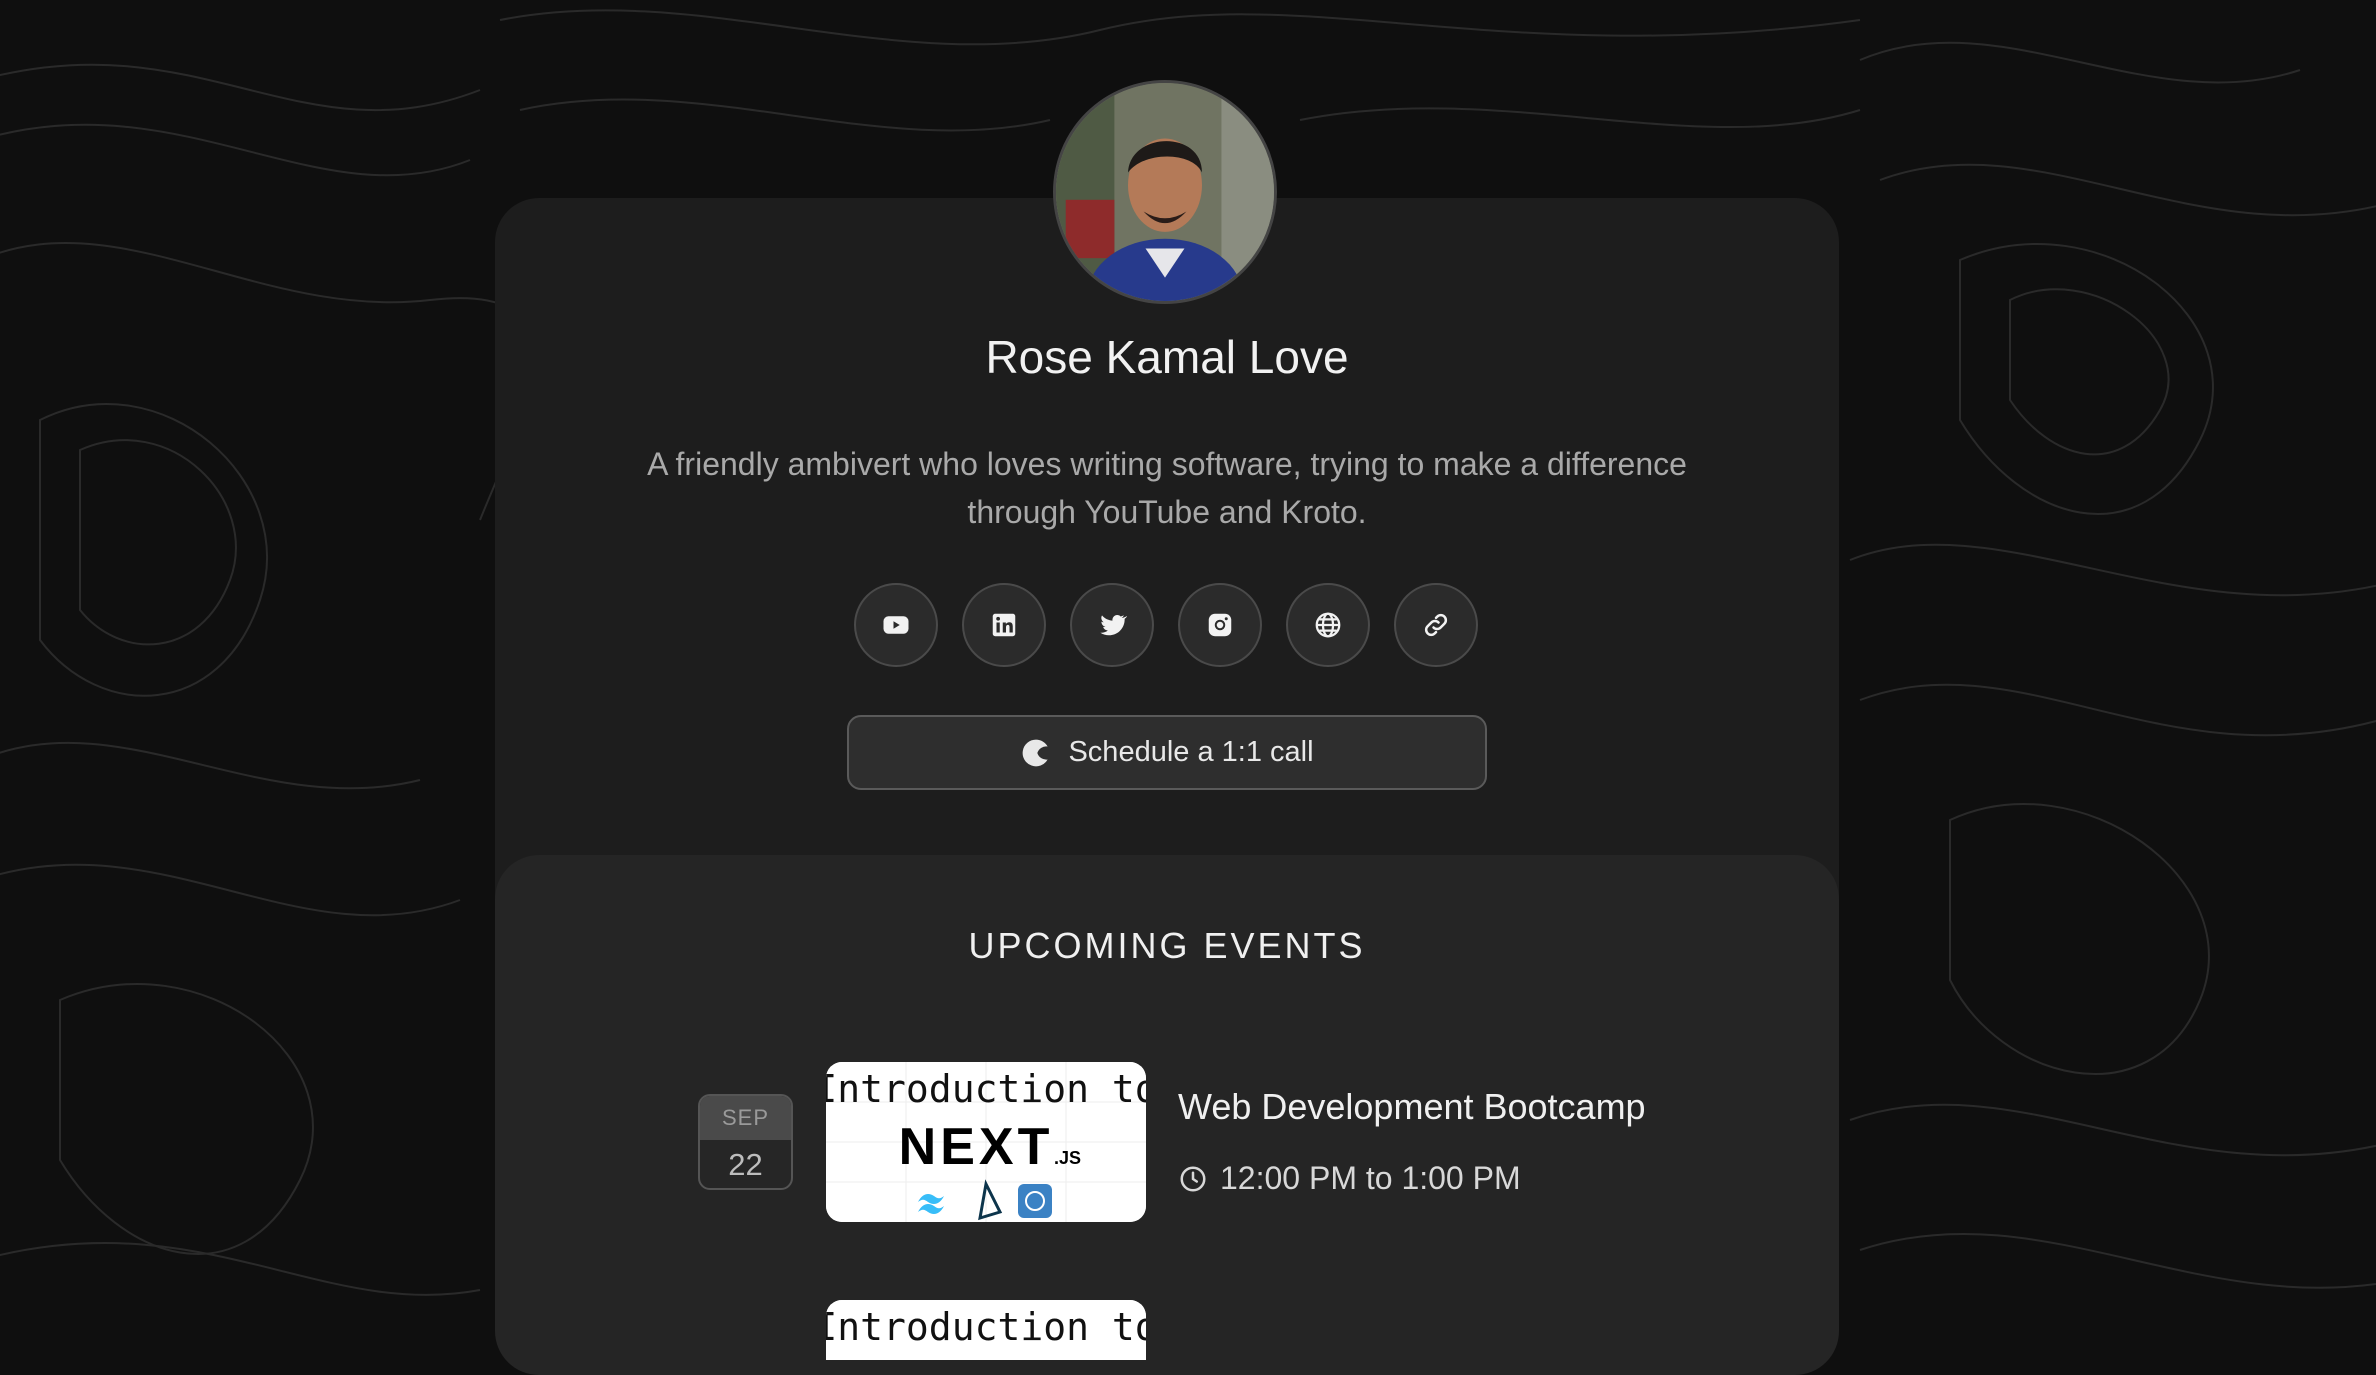 The width and height of the screenshot is (2376, 1375). I want to click on youtube-icon, so click(896, 625).